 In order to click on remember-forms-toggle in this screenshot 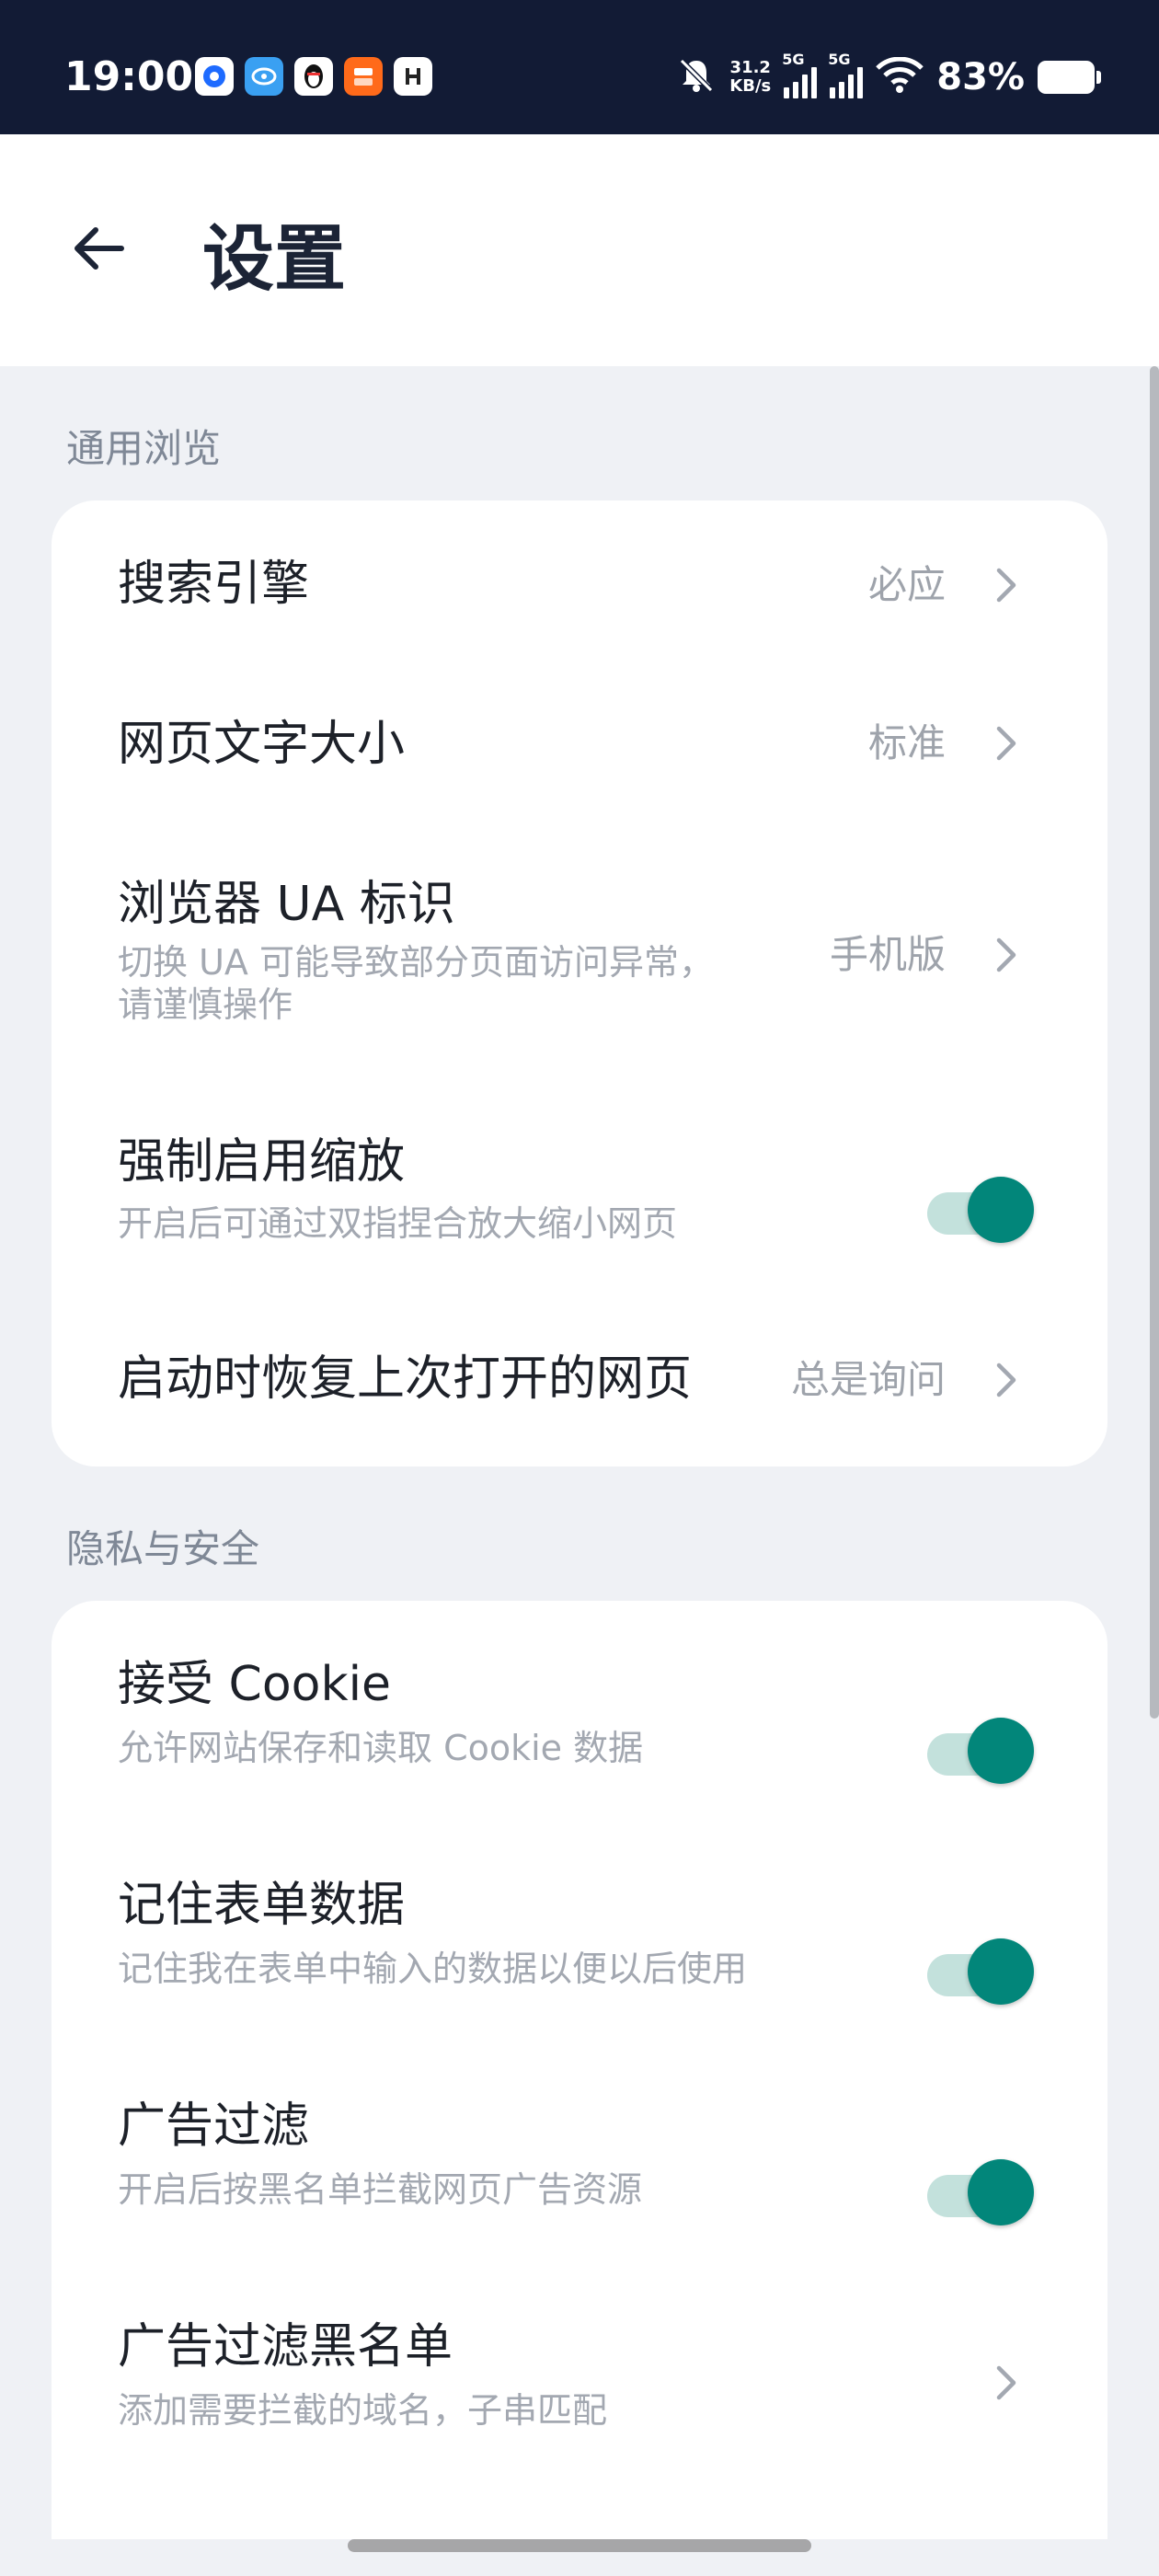, I will do `click(980, 1970)`.